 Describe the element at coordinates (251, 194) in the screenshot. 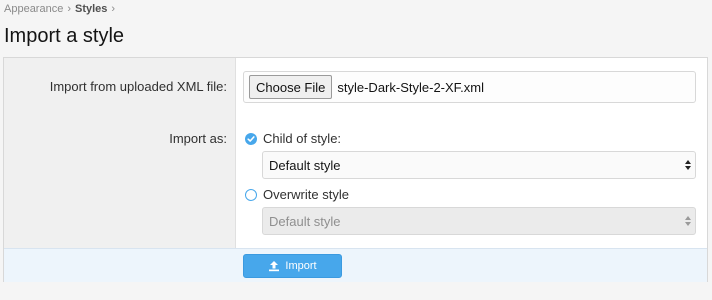

I see `radio-unchecked-icon` at that location.